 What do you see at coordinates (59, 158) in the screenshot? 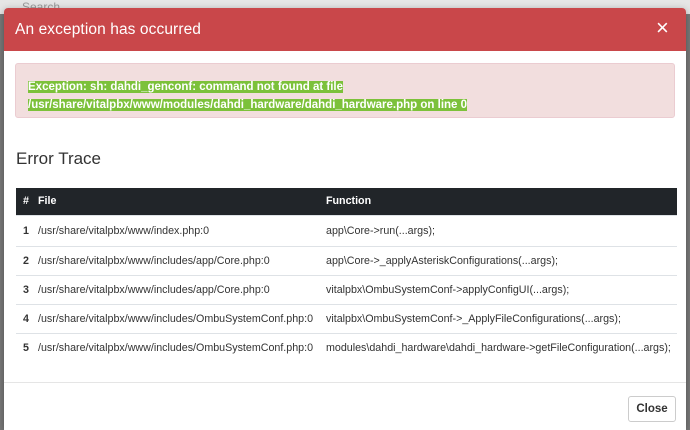
I see `error-trace-heading: Error Trace` at bounding box center [59, 158].